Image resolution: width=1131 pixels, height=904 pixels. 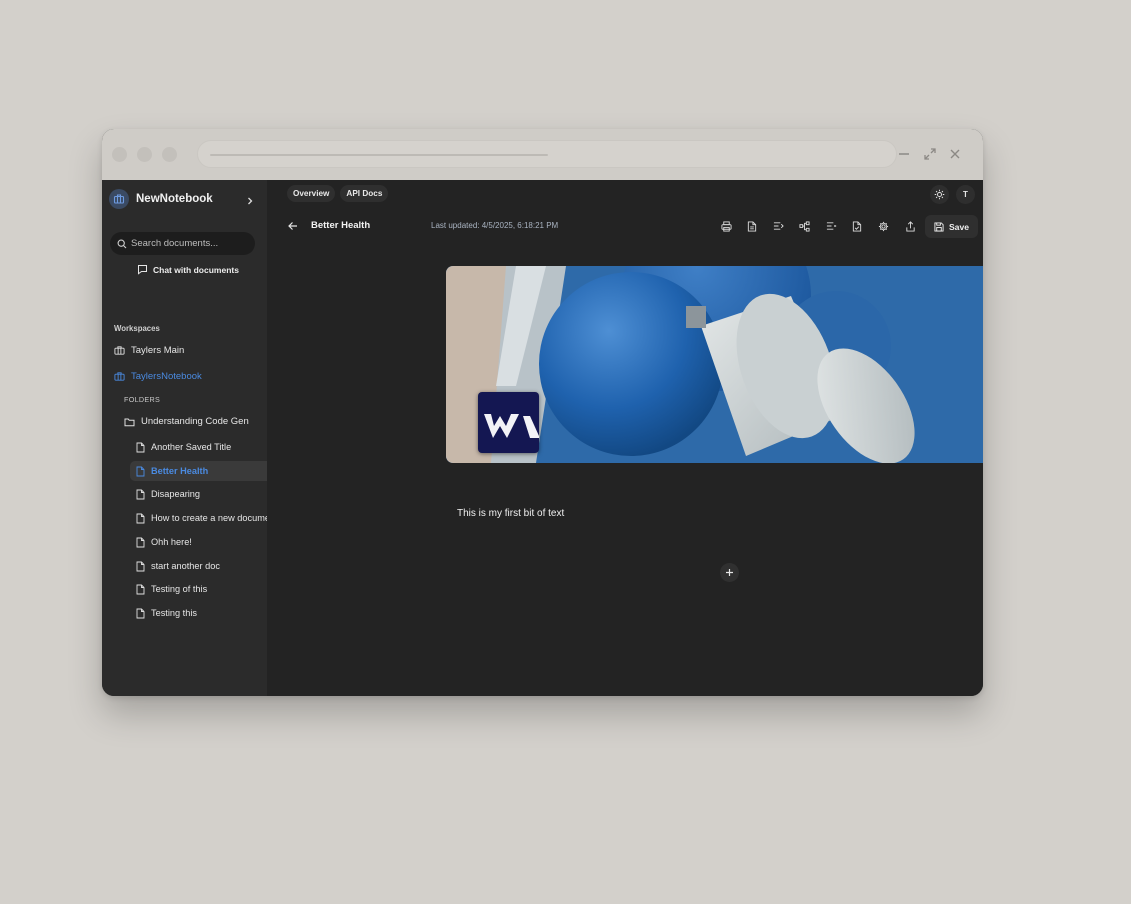 I want to click on workspace-label: TaylersNotebook, so click(x=166, y=376).